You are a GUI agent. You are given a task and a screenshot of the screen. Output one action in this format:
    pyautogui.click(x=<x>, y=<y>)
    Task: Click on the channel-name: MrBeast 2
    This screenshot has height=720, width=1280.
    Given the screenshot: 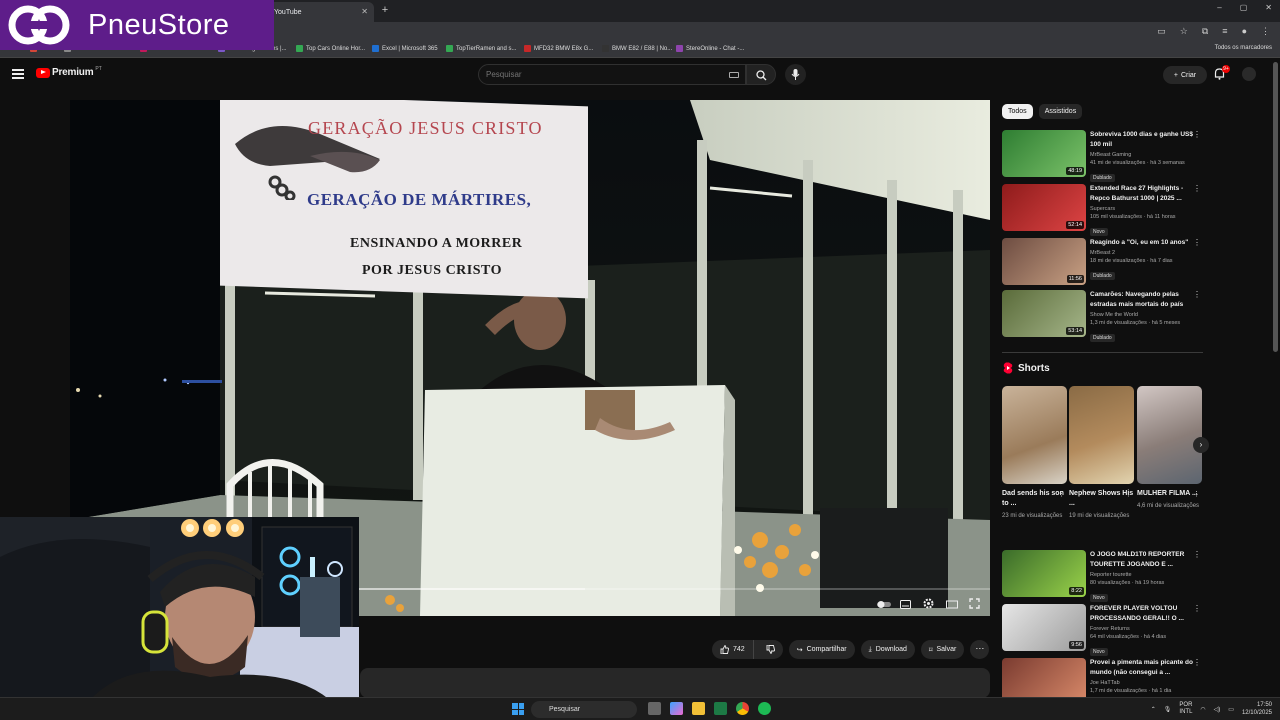 What is the action you would take?
    pyautogui.click(x=1142, y=253)
    